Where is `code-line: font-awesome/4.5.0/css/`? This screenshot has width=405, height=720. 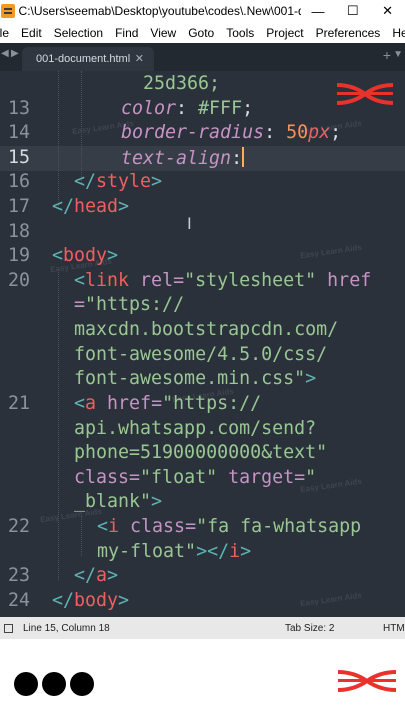
code-line: font-awesome/4.5.0/css/ is located at coordinates (201, 354).